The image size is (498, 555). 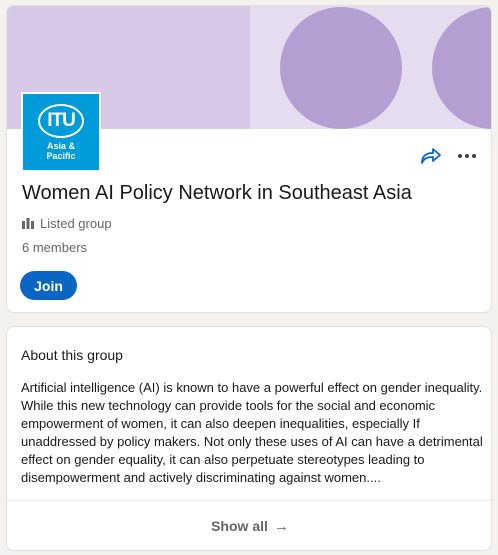 I want to click on share-arrow-icon, so click(x=431, y=156).